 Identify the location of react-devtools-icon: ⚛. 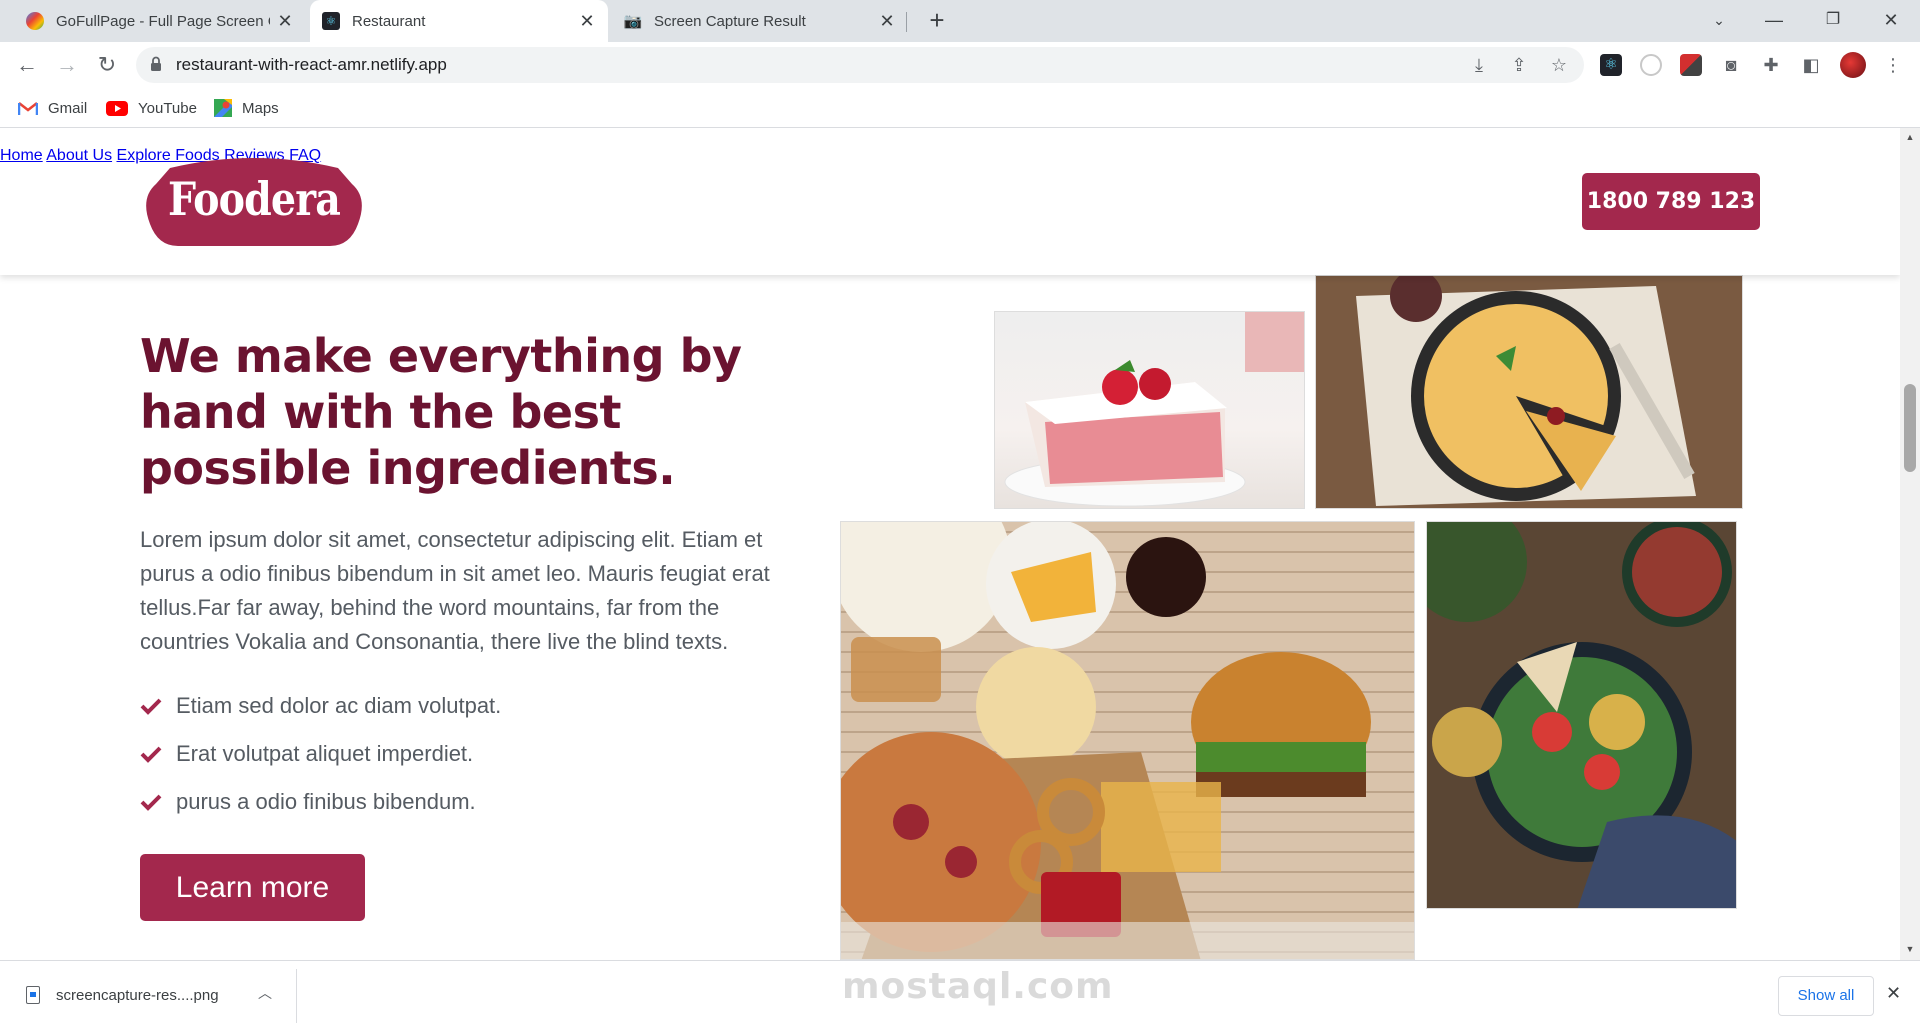
(1611, 65).